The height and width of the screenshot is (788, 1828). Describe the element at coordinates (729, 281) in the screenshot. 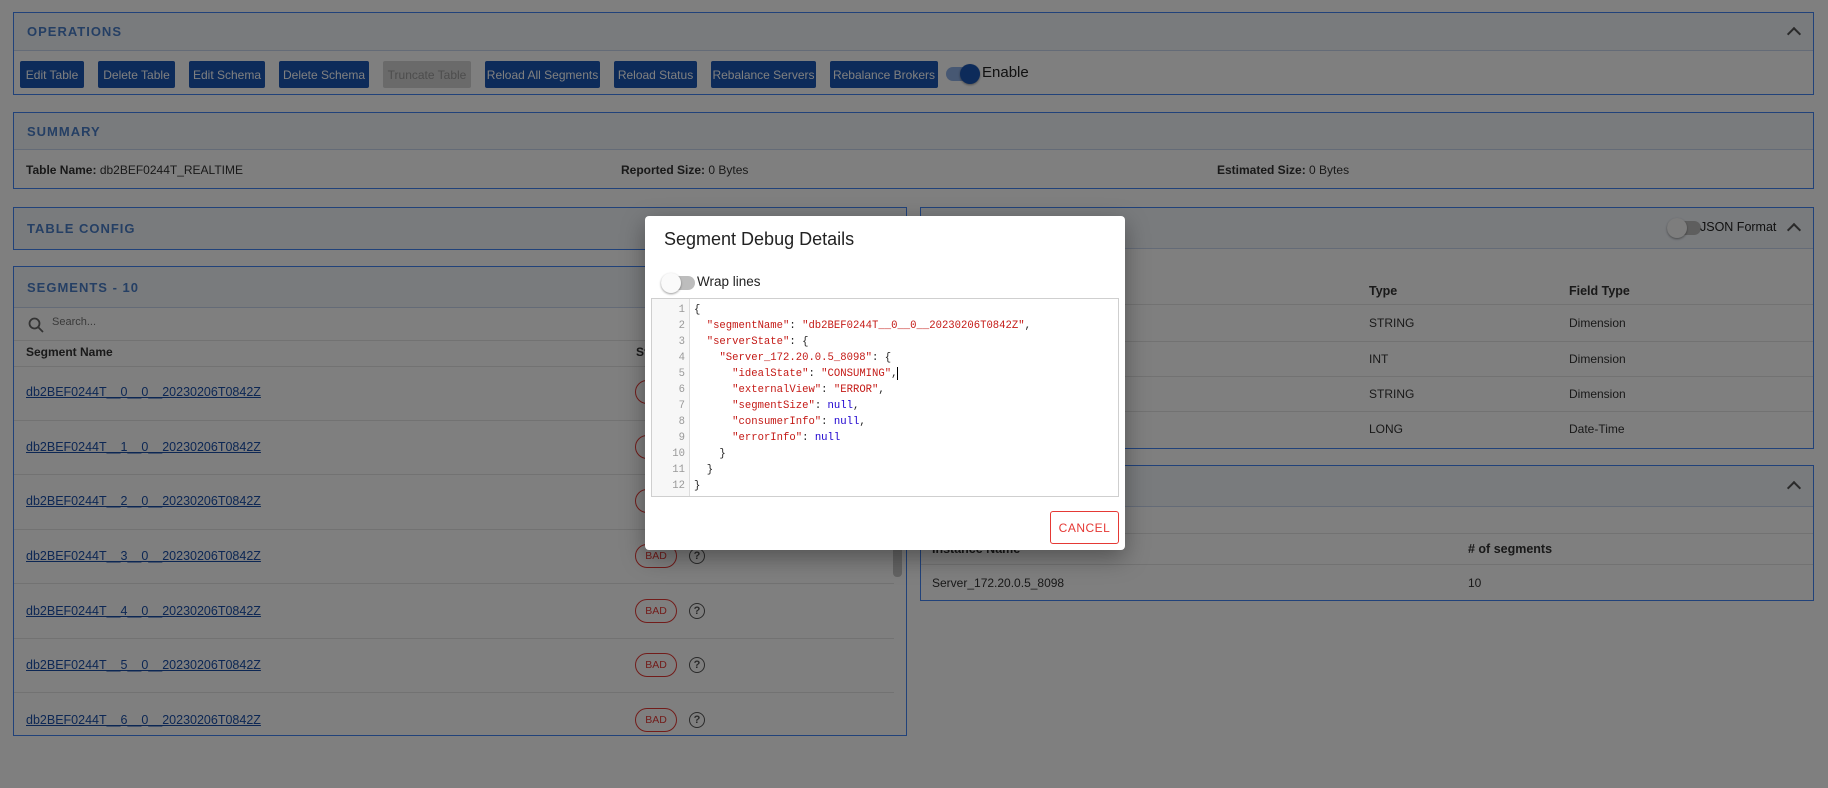

I see `wrap-lines-label: Wrap lines` at that location.